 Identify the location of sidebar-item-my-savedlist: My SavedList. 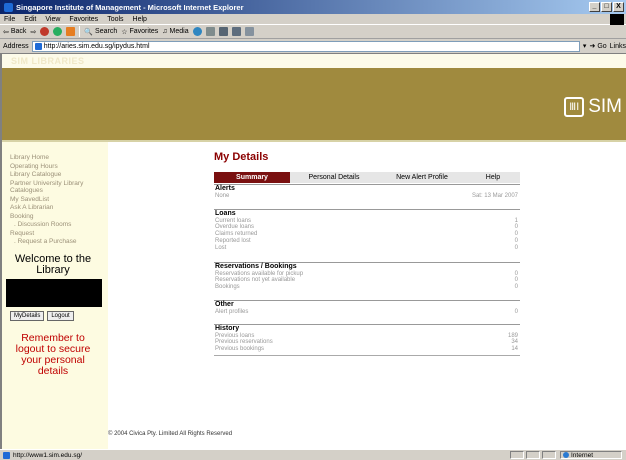
(59, 200).